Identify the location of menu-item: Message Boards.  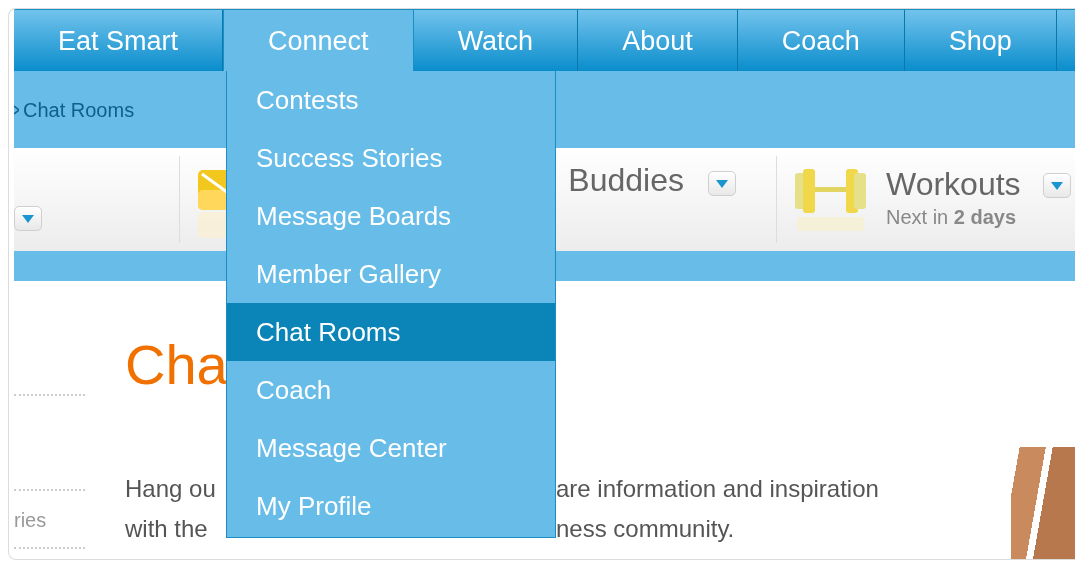
(391, 216).